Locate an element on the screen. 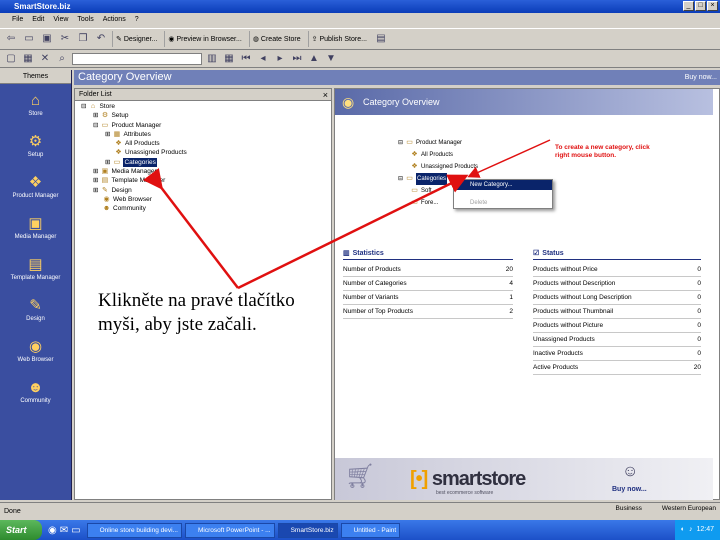 The width and height of the screenshot is (720, 540). menu-actions: Actions is located at coordinates (114, 20).